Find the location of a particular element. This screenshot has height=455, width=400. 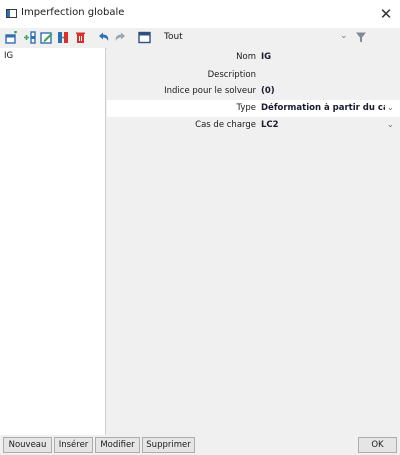

property-label: Indice pour le solveur is located at coordinates (210, 91).